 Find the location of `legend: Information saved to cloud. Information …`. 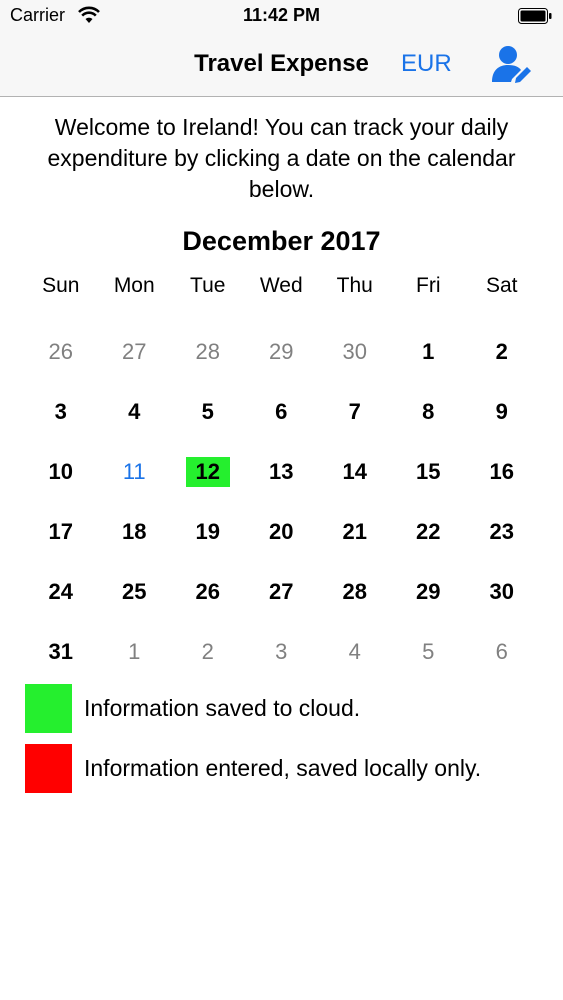

legend: Information saved to cloud. Information … is located at coordinates (253, 744).